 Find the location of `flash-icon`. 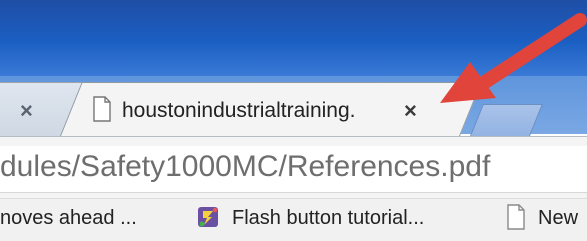

flash-icon is located at coordinates (208, 217).